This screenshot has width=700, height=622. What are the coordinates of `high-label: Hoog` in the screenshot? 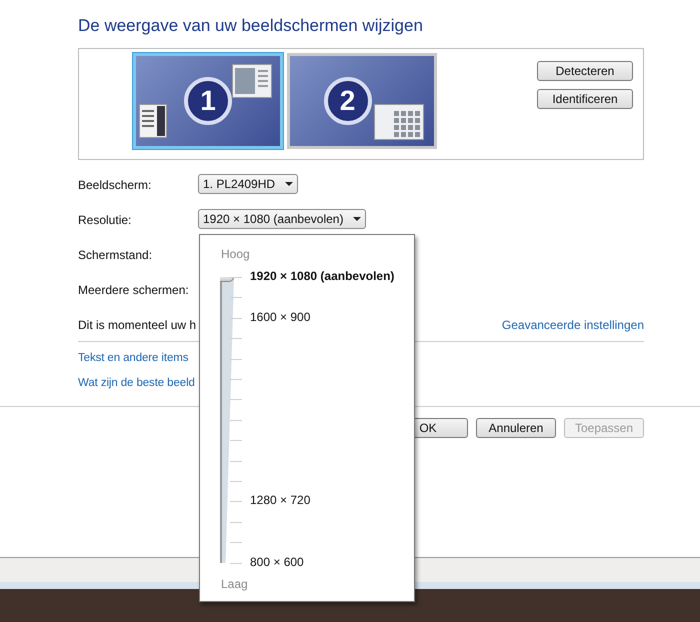 It's located at (235, 254).